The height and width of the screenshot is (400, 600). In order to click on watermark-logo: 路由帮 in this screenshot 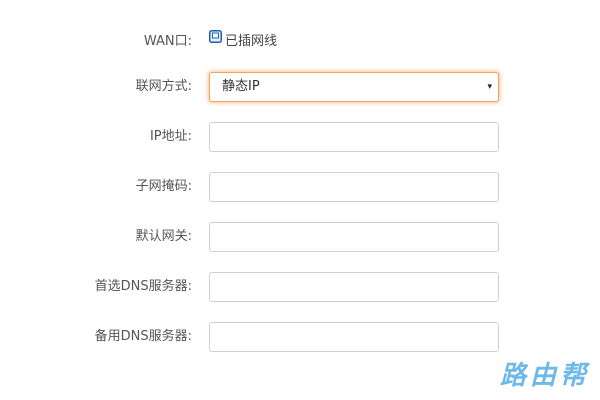, I will do `click(544, 376)`.